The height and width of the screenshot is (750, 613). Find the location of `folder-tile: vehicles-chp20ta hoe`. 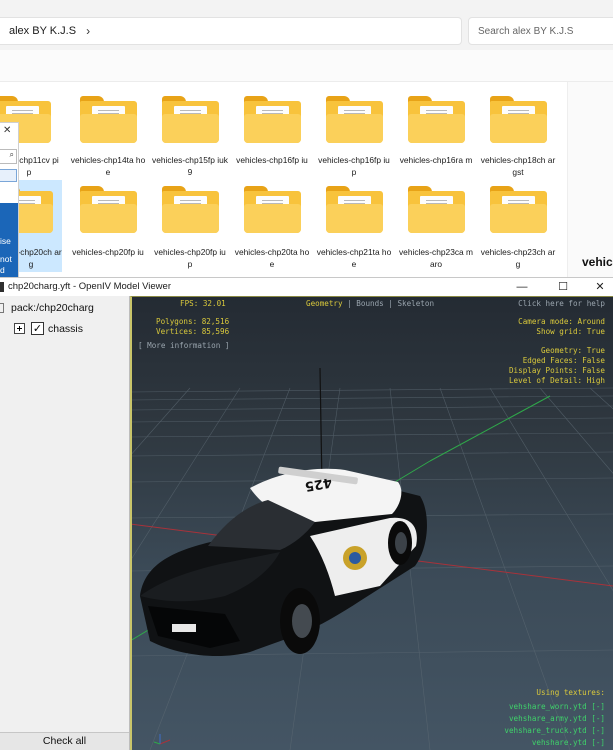

folder-tile: vehicles-chp20ta hoe is located at coordinates (272, 225).